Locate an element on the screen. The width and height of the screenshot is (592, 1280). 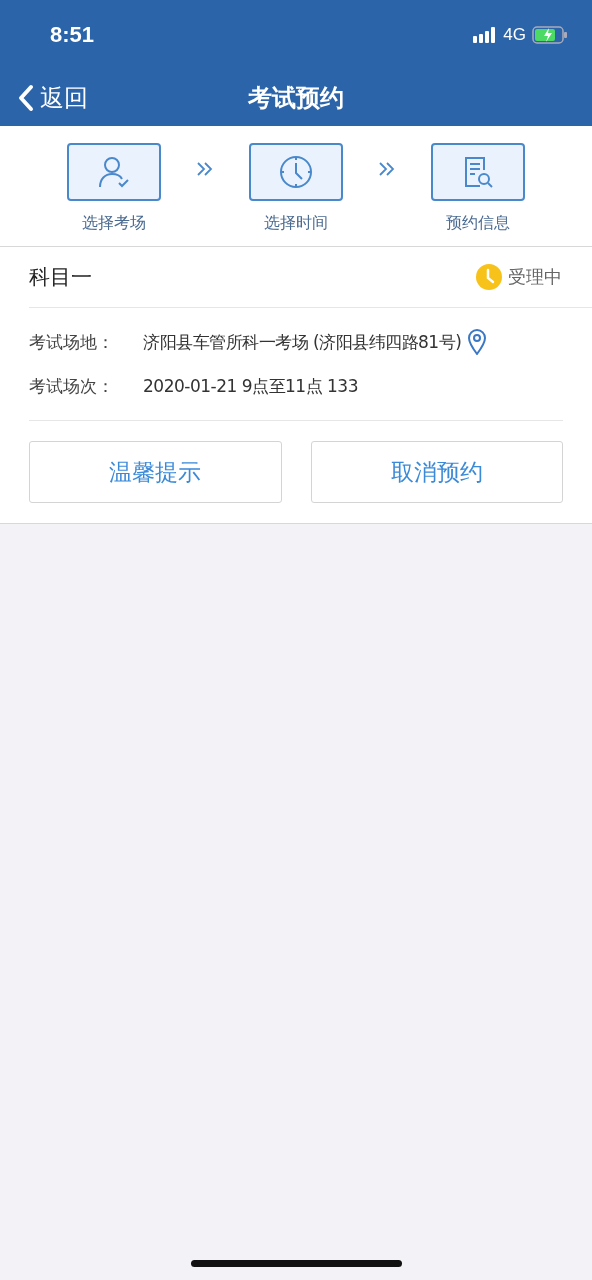
status-label: 受理中 is located at coordinates (535, 277).